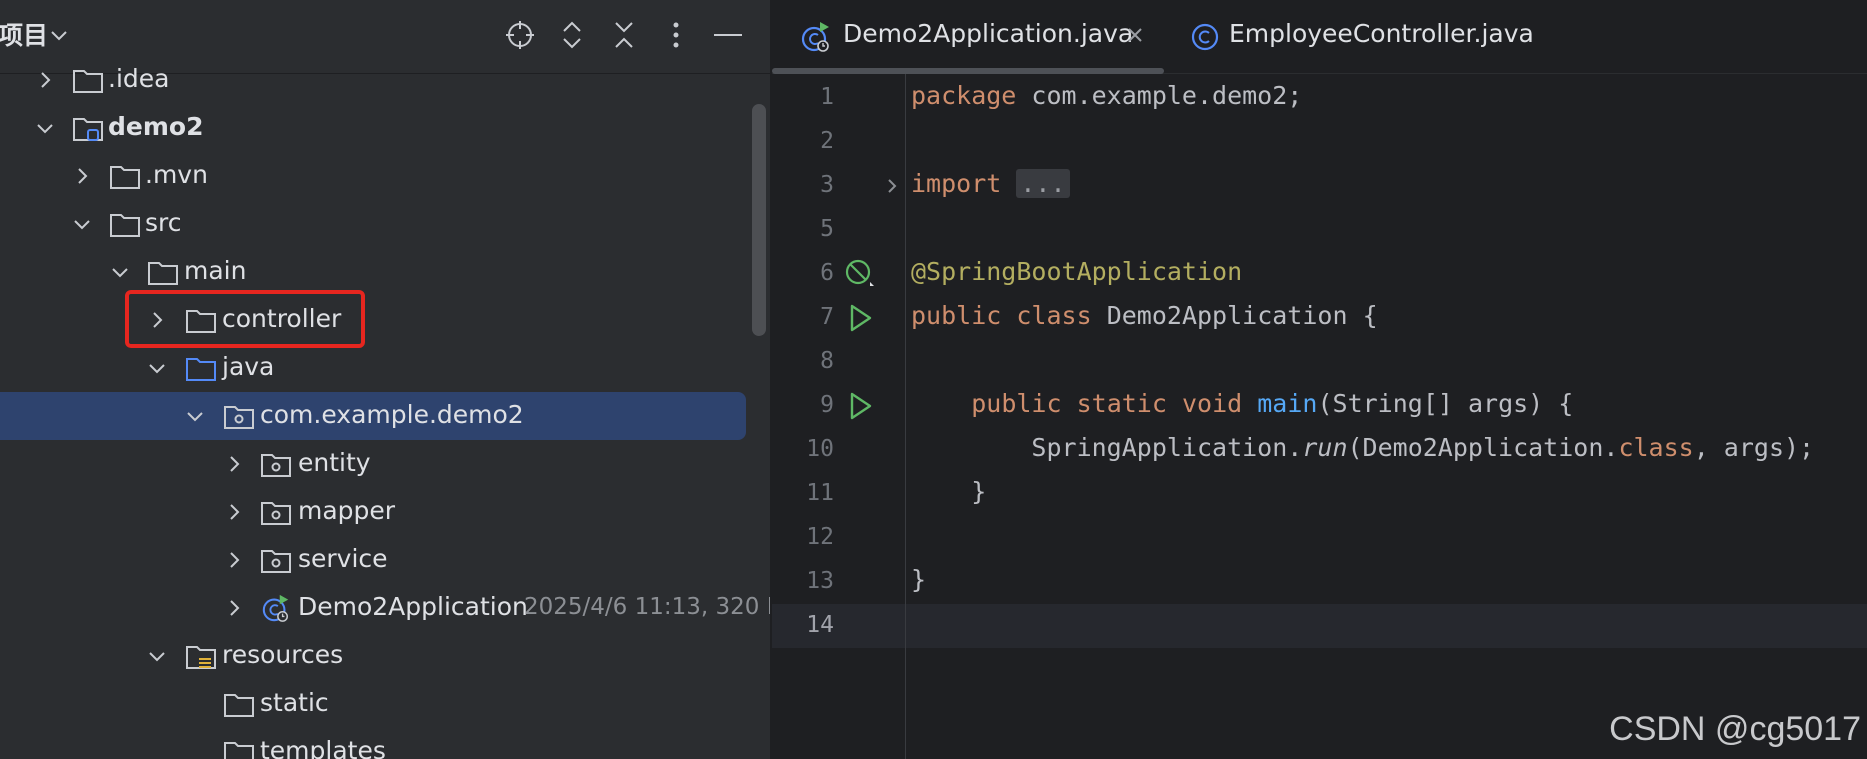 Image resolution: width=1867 pixels, height=759 pixels. Describe the element at coordinates (1287, 403) in the screenshot. I see `code-token: main` at that location.